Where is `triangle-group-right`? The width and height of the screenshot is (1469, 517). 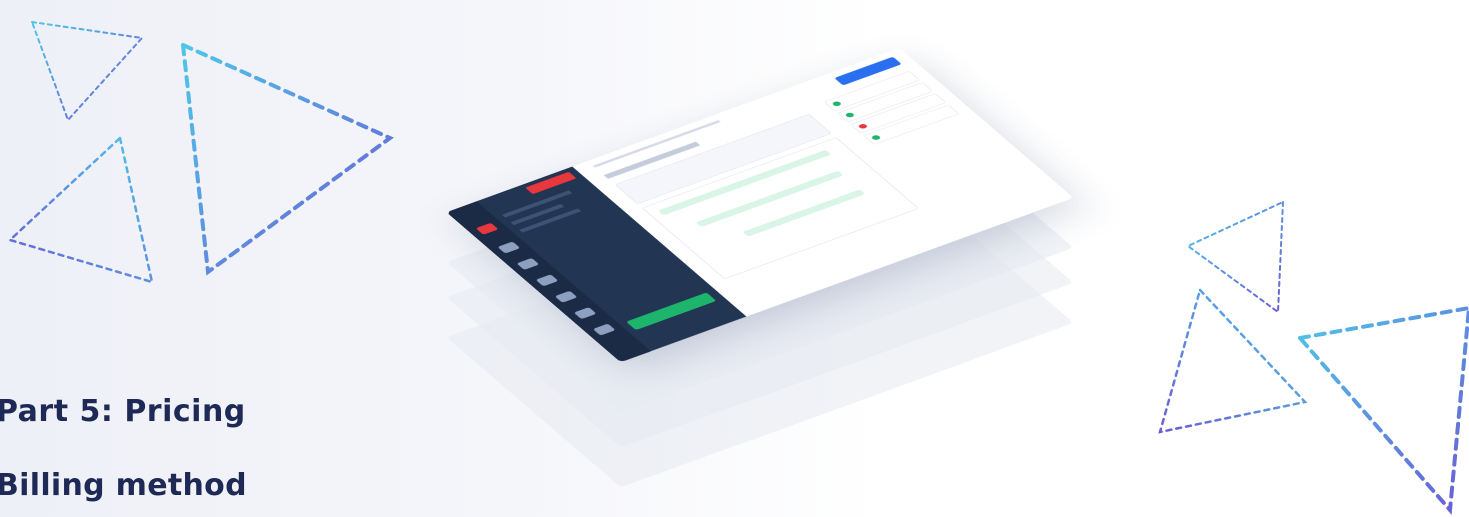
triangle-group-right is located at coordinates (1313, 357).